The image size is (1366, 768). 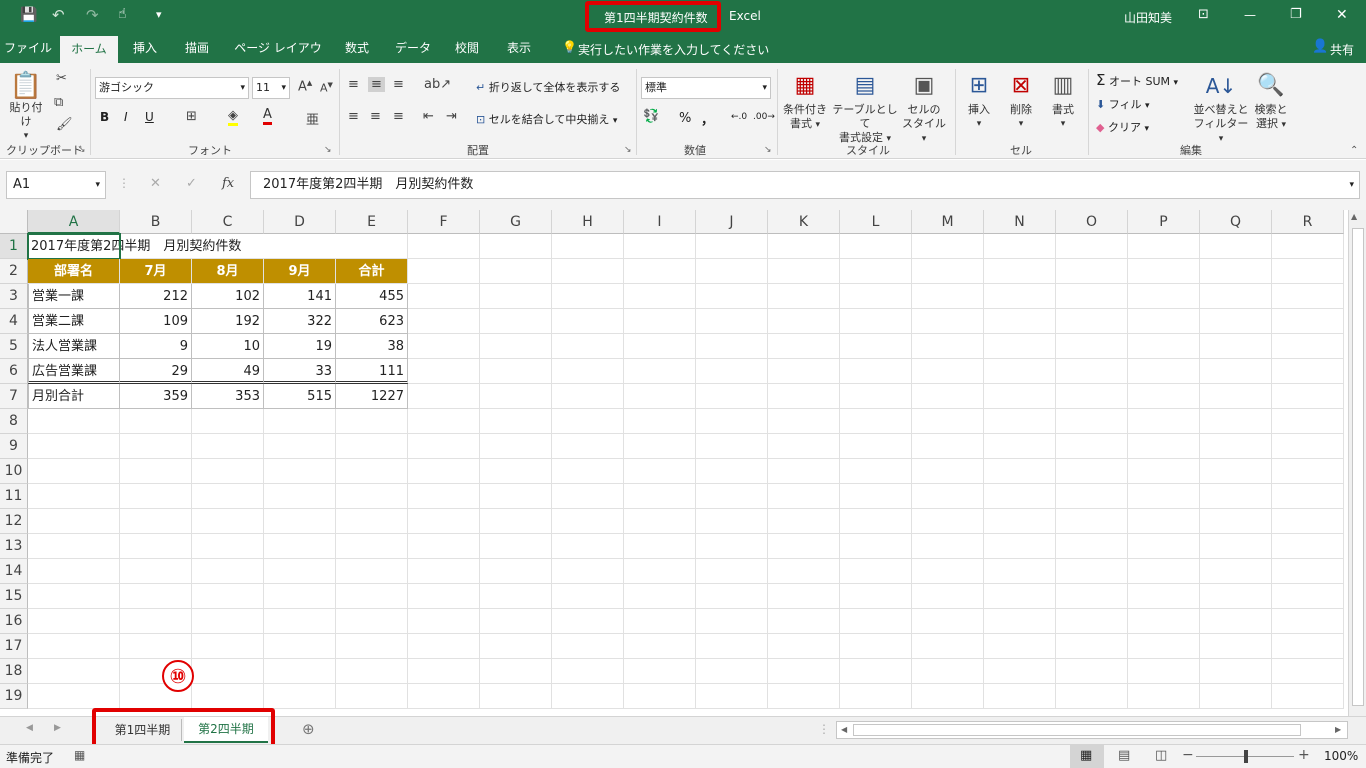 I want to click on cell-L19, so click(x=876, y=696).